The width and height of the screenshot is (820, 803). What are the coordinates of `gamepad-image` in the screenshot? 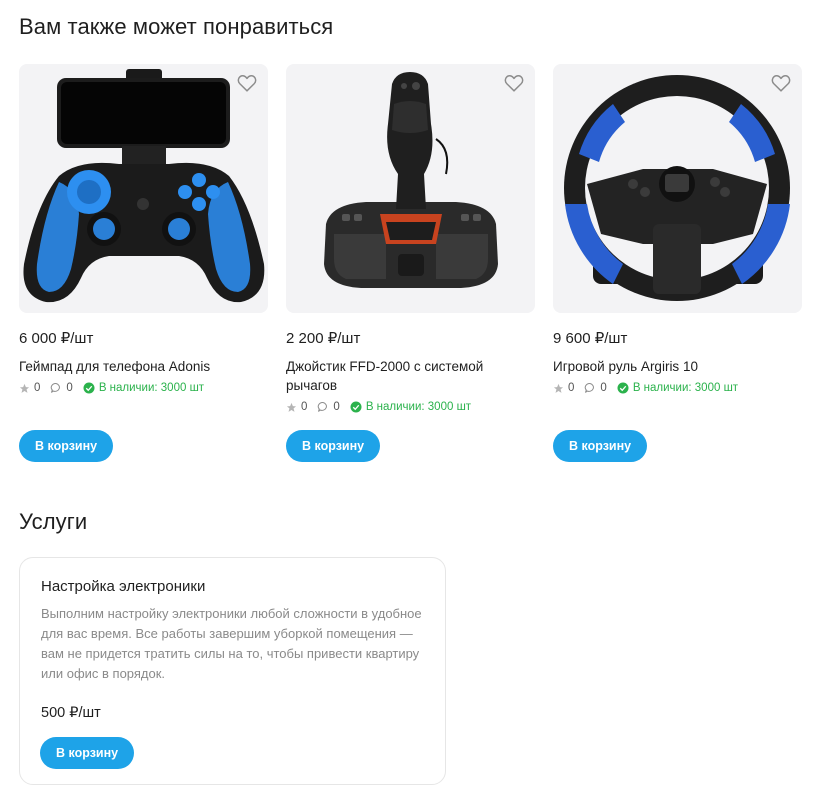 It's located at (144, 186).